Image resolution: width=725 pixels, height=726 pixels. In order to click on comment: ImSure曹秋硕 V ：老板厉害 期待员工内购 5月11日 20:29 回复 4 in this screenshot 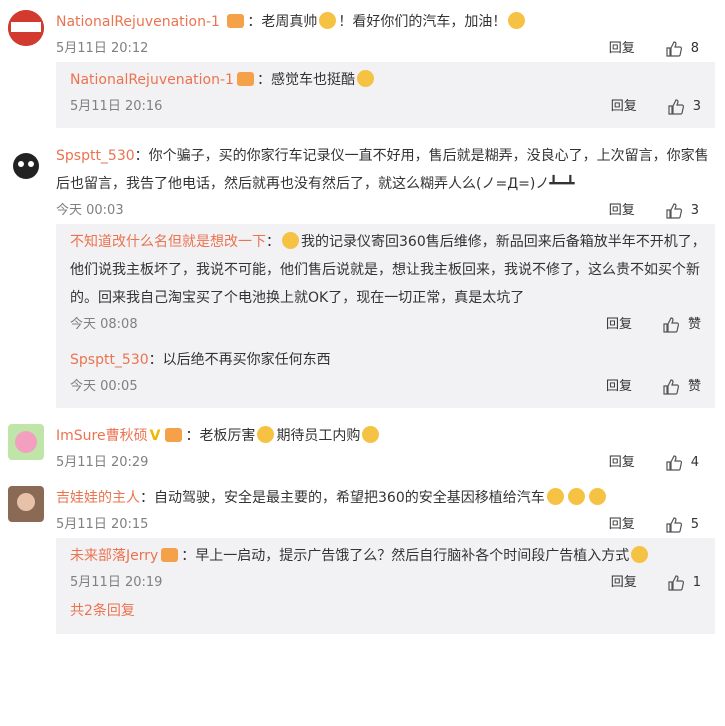, I will do `click(362, 442)`.